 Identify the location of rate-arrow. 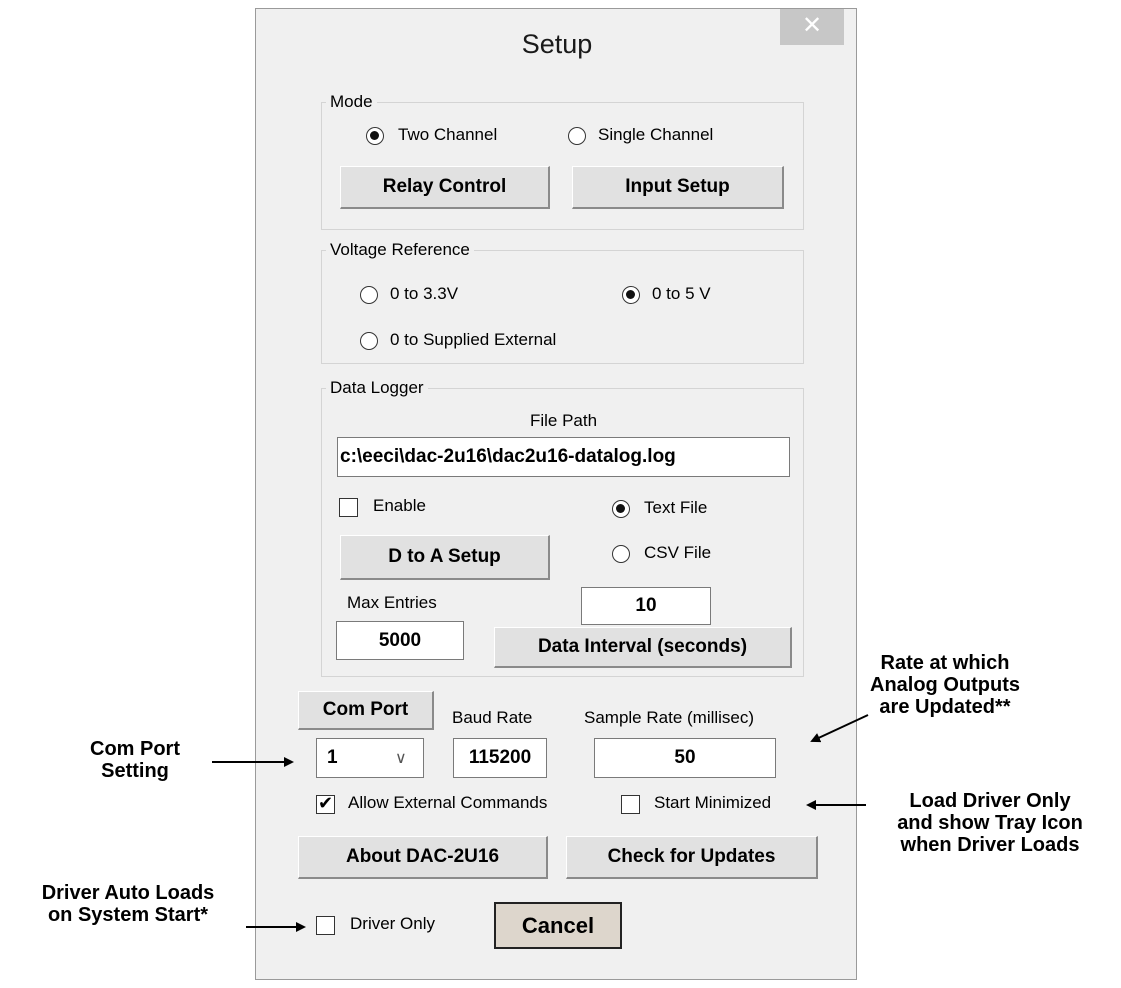
(839, 728).